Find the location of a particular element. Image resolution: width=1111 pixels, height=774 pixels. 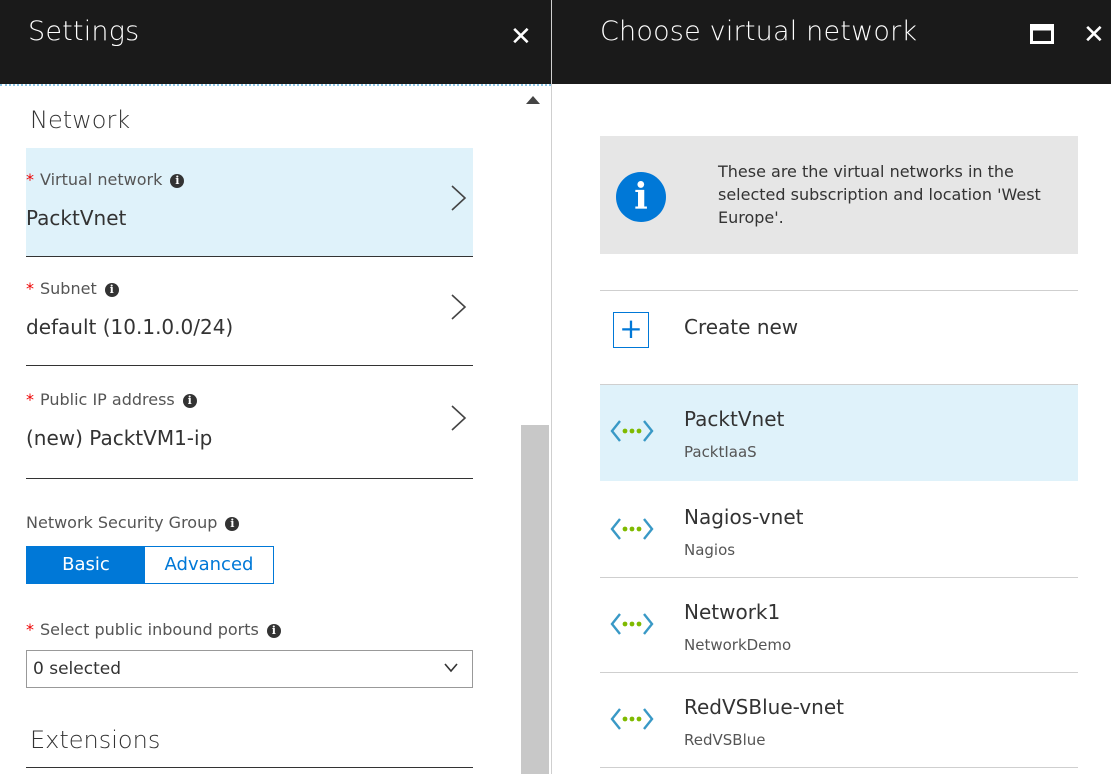

inbound-ports-value: 0 selected is located at coordinates (77, 669).